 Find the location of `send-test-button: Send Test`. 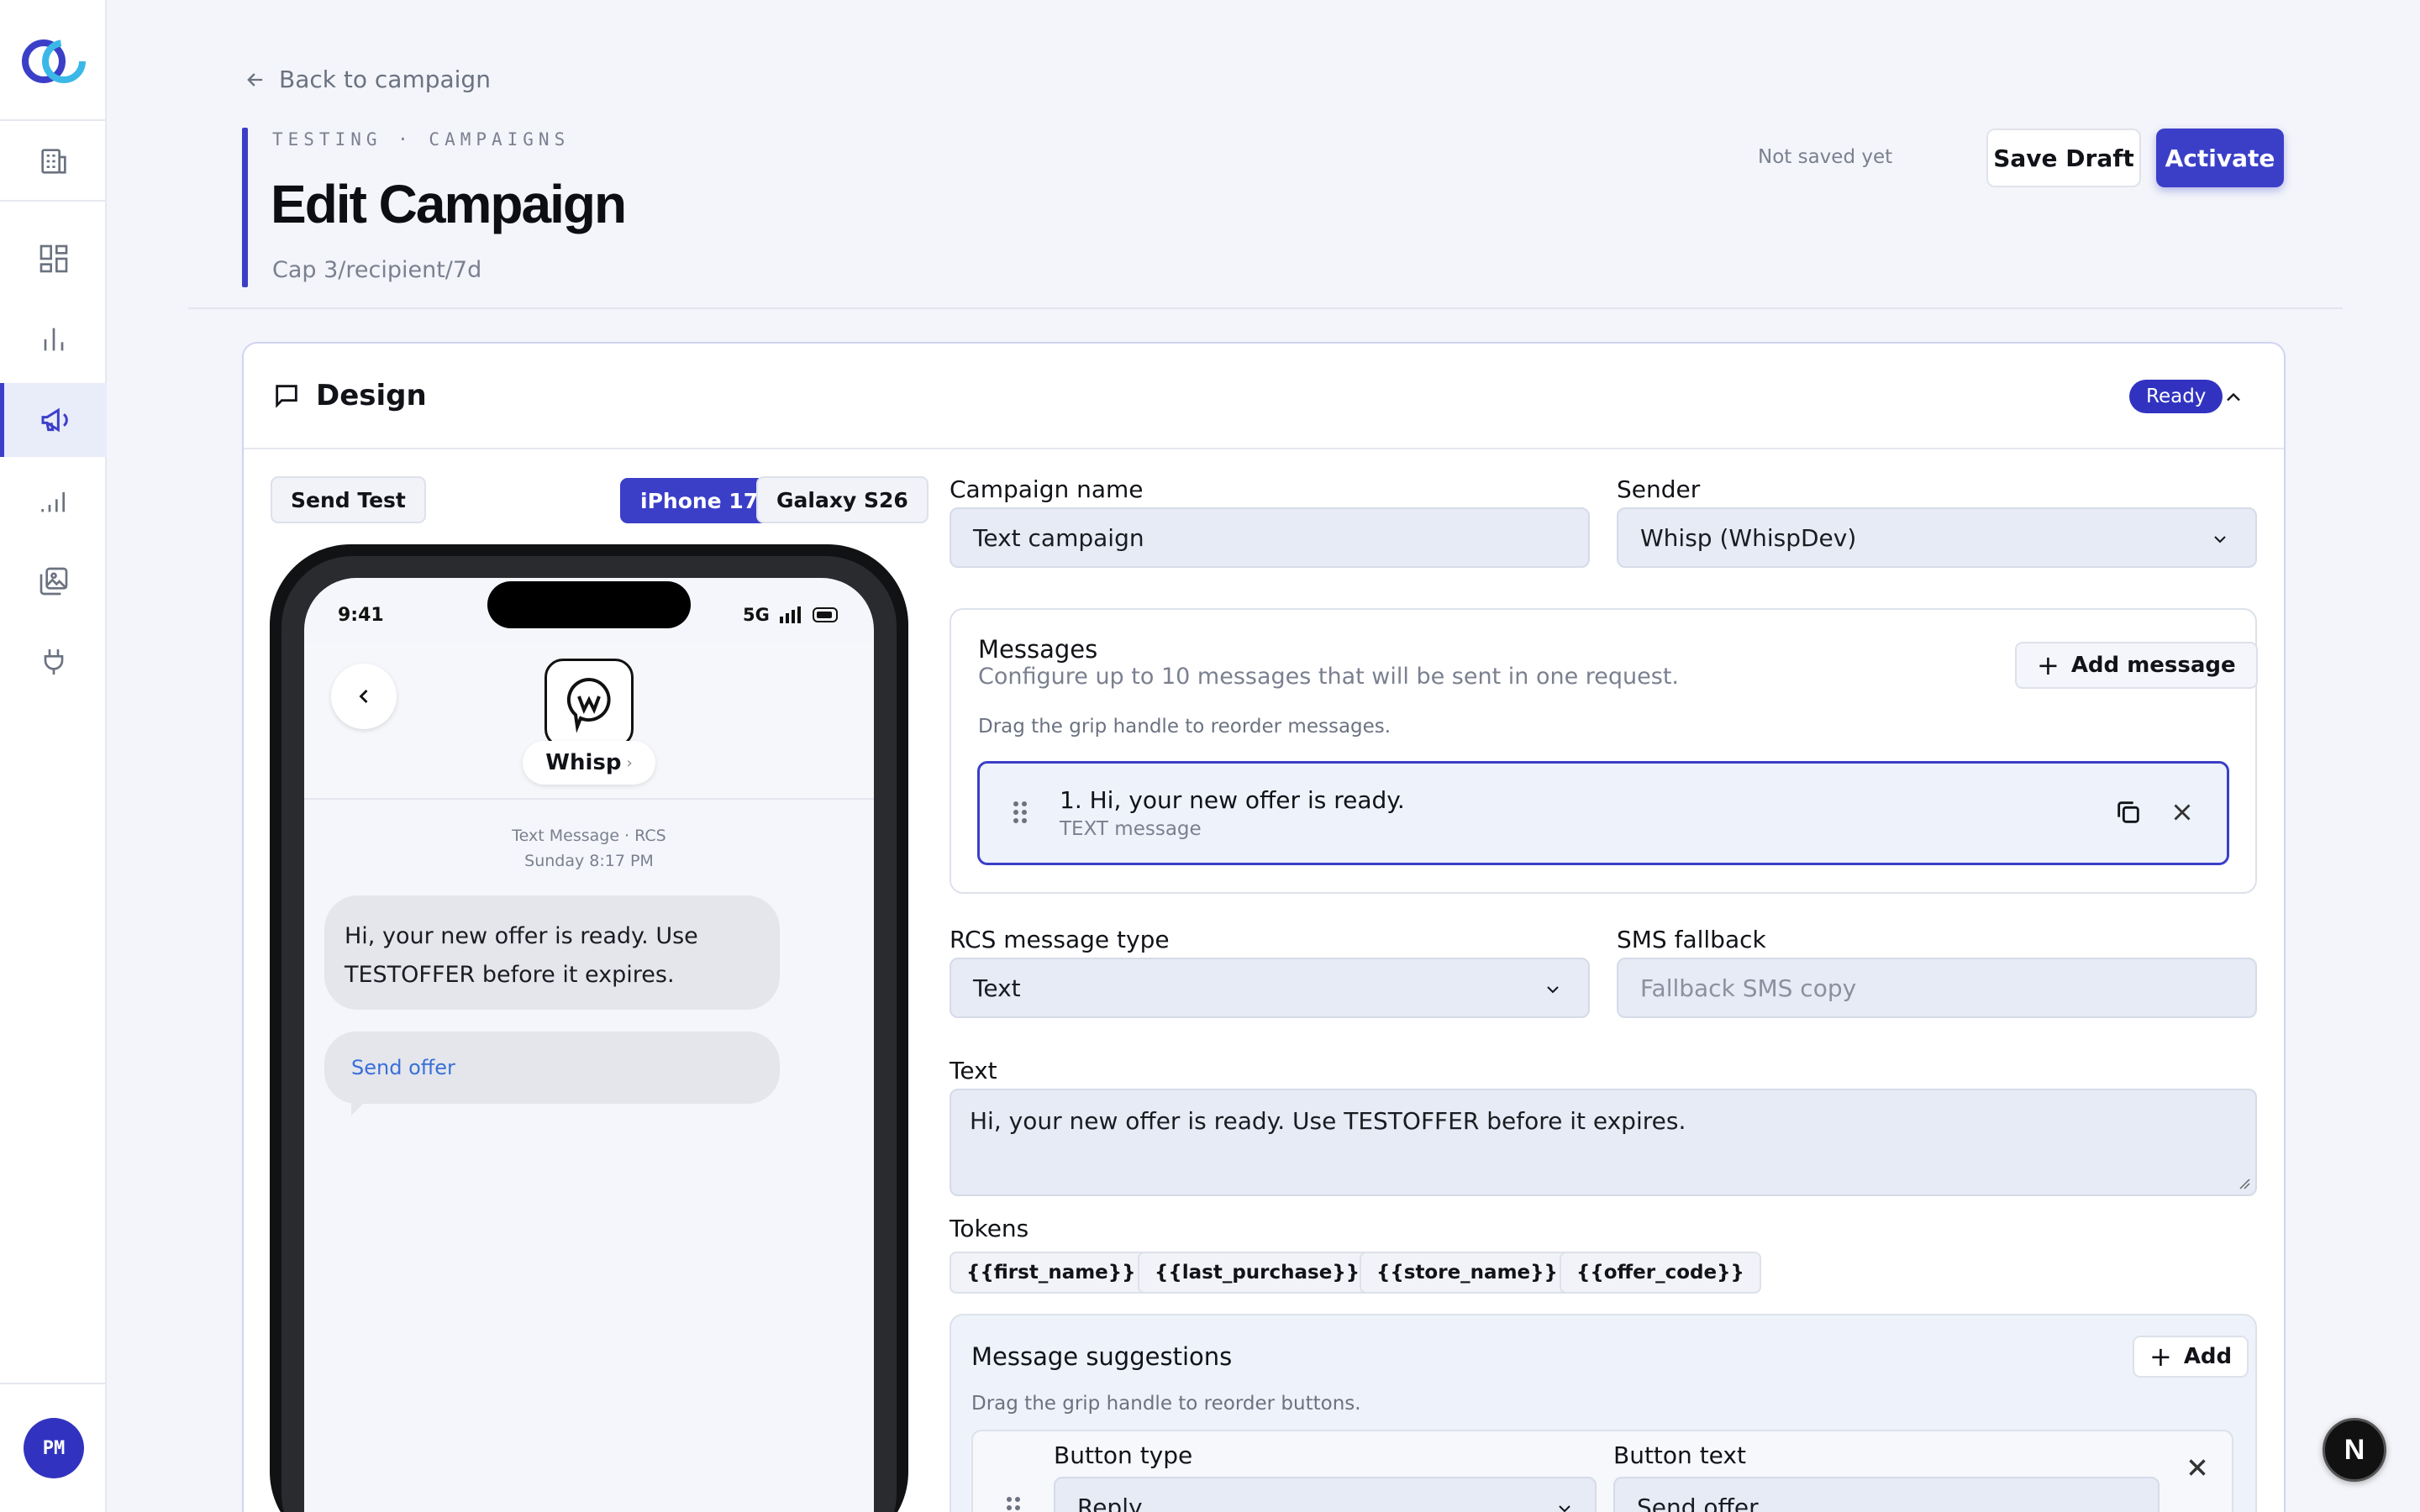

send-test-button: Send Test is located at coordinates (348, 499).